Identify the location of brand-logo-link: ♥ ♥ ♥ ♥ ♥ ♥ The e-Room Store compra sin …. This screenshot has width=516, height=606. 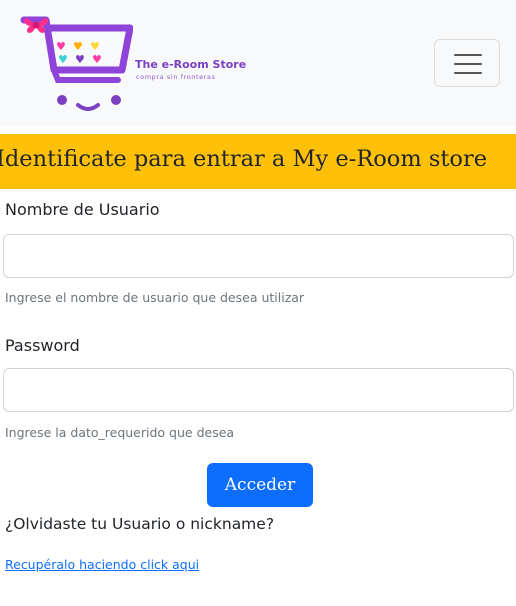
(143, 62).